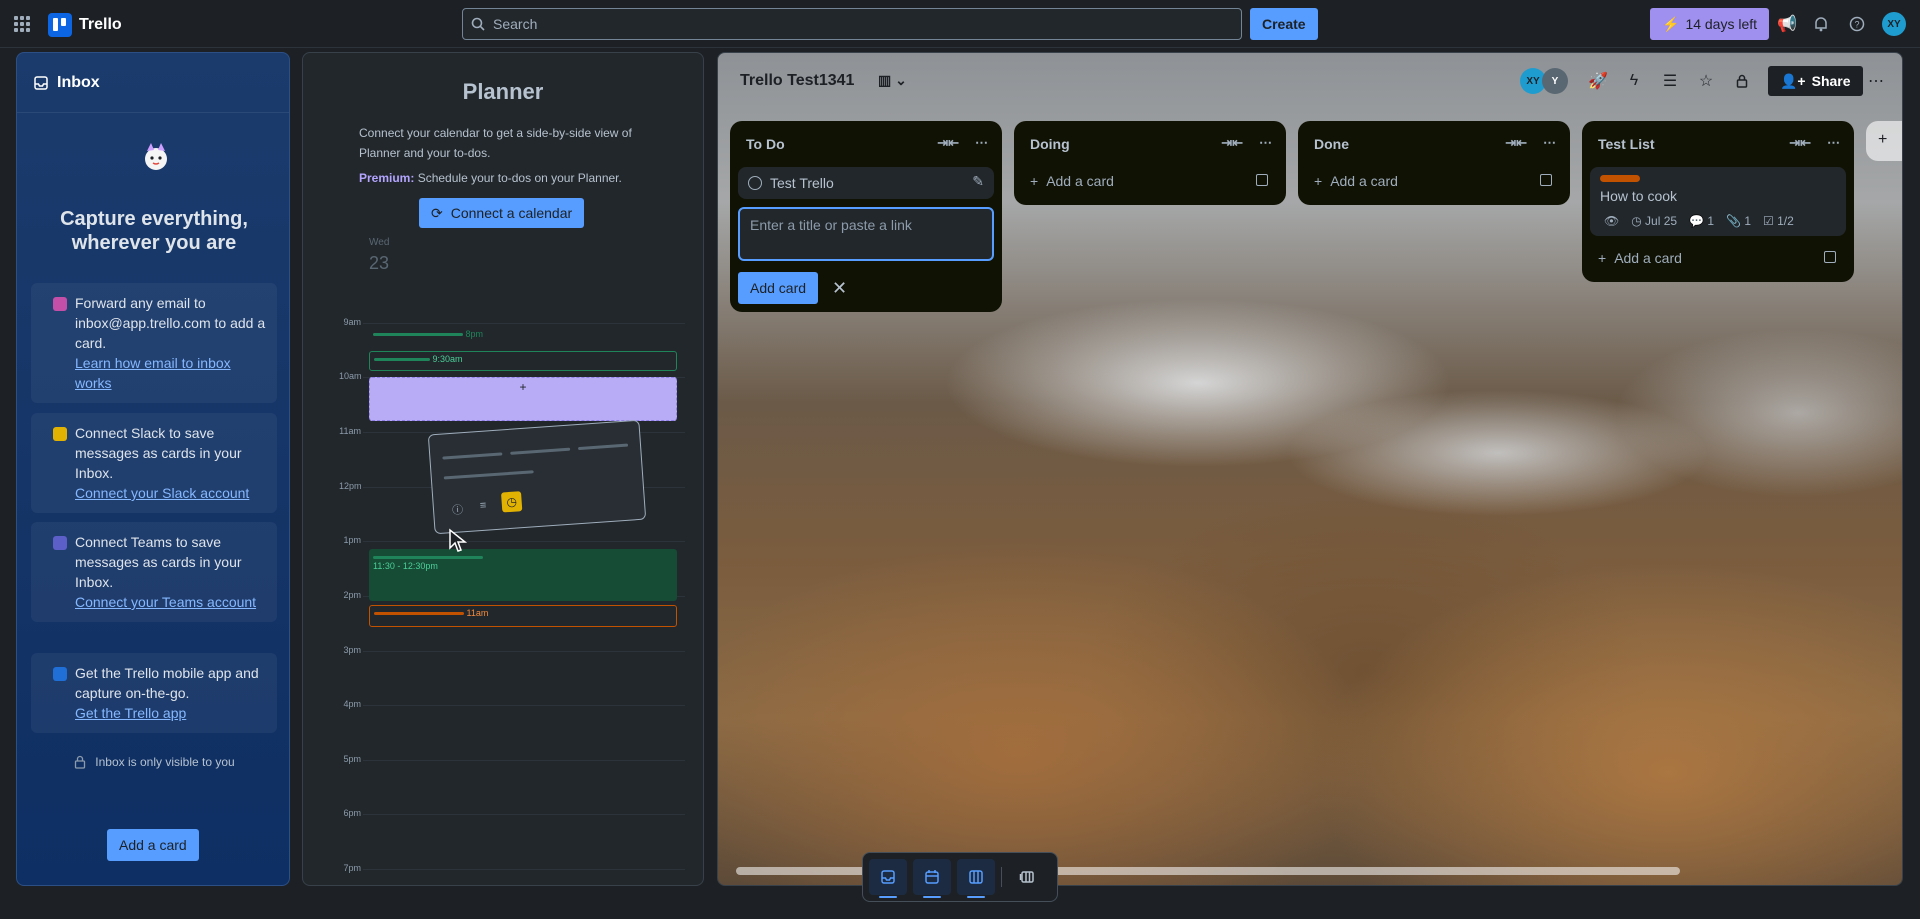 The height and width of the screenshot is (919, 1920). What do you see at coordinates (1738, 221) in the screenshot?
I see `attachments-badge: 📎 1` at bounding box center [1738, 221].